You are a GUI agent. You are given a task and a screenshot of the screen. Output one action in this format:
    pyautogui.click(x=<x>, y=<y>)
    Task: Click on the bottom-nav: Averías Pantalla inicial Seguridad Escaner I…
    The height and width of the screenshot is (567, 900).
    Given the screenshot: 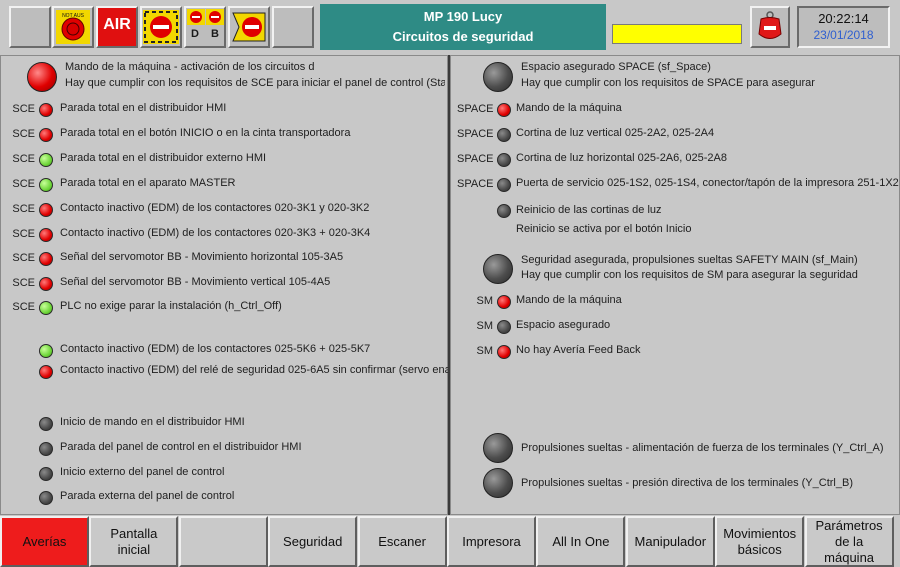 What is the action you would take?
    pyautogui.click(x=450, y=541)
    